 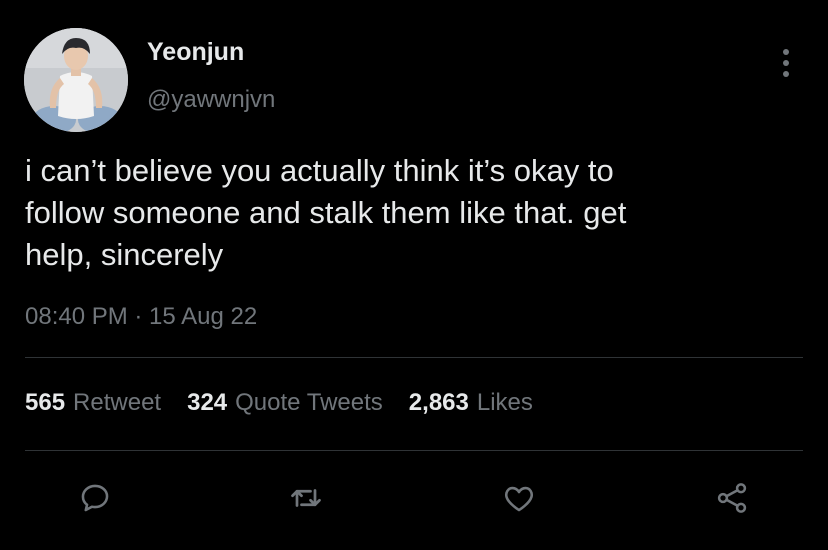 I want to click on likes-label: Likes, so click(x=504, y=402).